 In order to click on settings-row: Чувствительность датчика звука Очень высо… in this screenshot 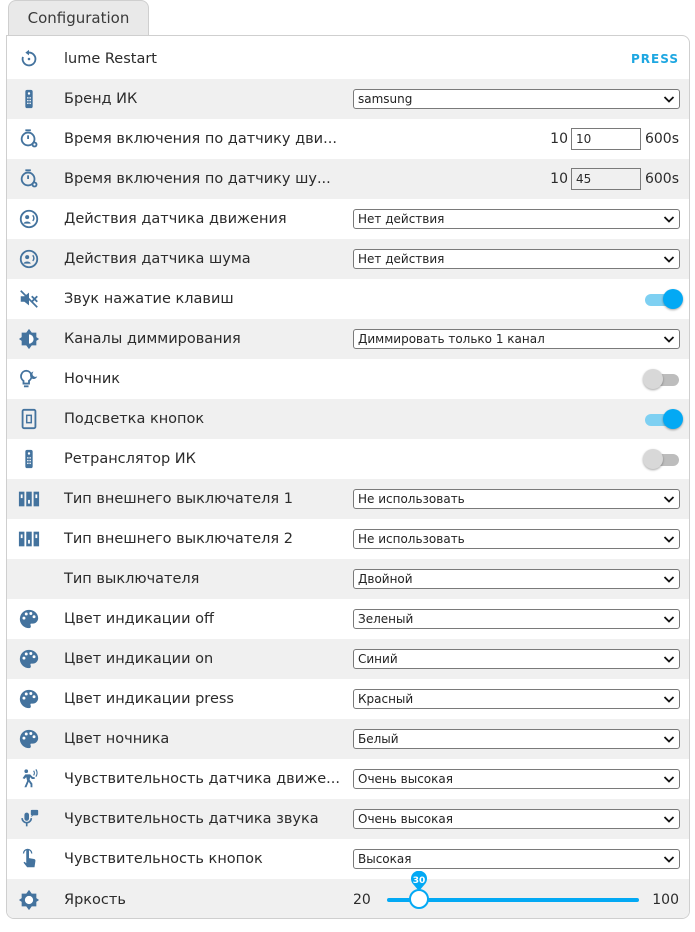, I will do `click(348, 819)`.